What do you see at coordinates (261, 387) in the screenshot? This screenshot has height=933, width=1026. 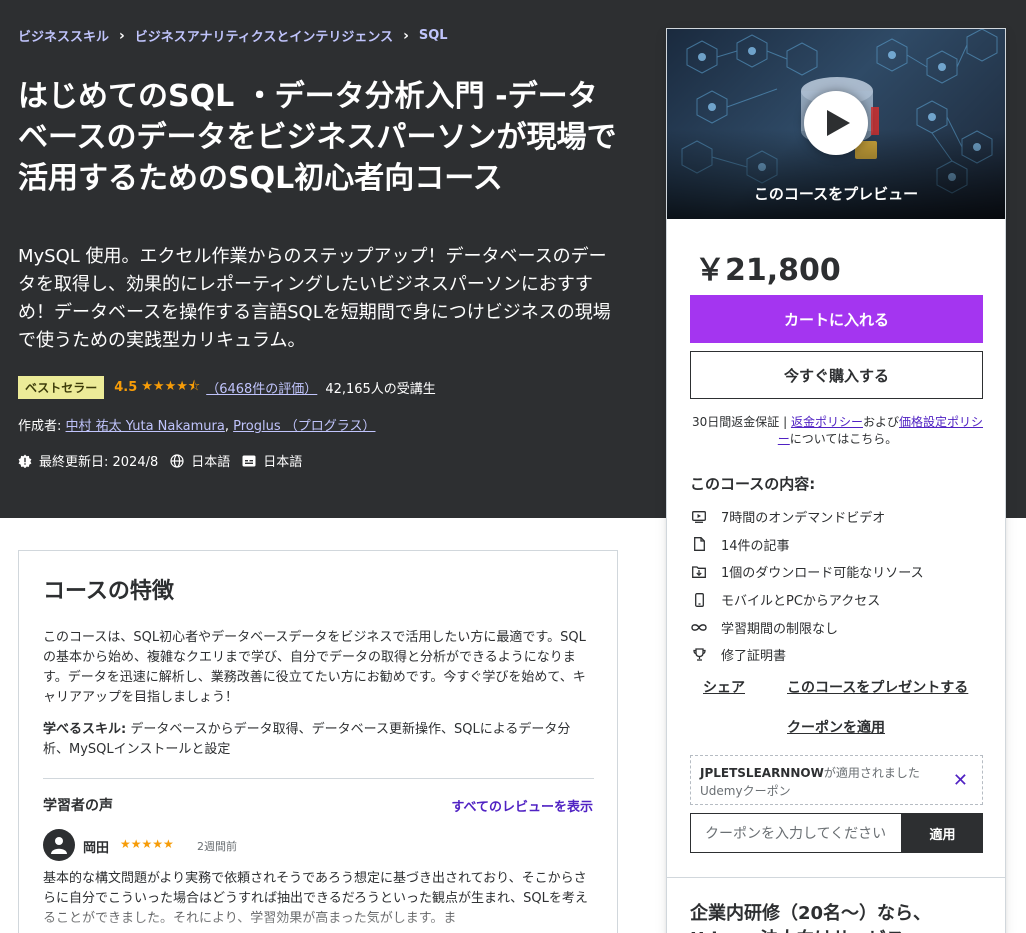 I see `rating-count-link: （6468件の評価）` at bounding box center [261, 387].